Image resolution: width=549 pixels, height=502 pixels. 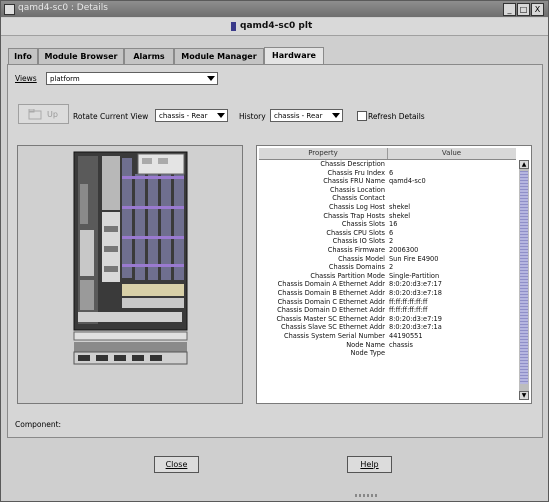 What do you see at coordinates (331, 293) in the screenshot?
I see `property-name: Chassis Domain B Ethernet Addr` at bounding box center [331, 293].